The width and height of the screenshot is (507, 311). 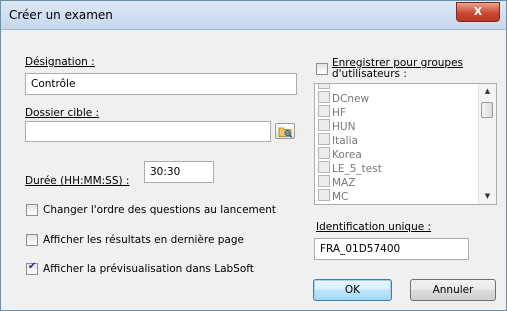 What do you see at coordinates (32, 240) in the screenshot?
I see `show-results-checkbox` at bounding box center [32, 240].